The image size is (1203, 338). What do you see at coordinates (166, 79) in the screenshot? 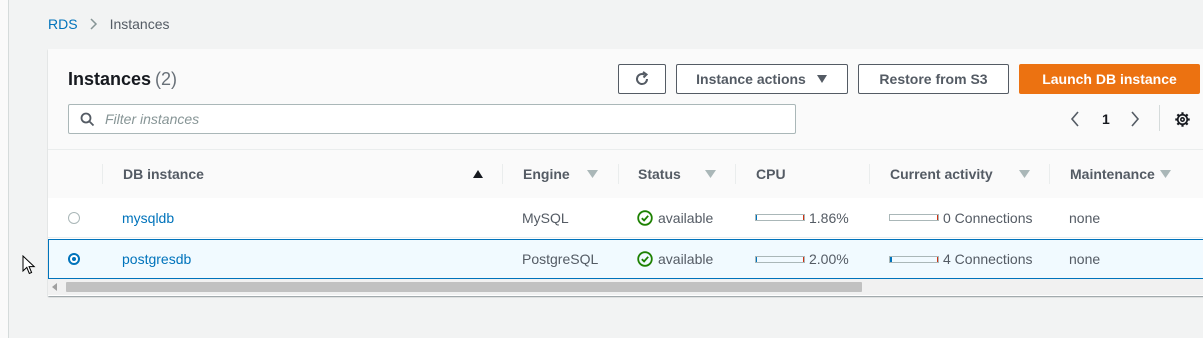
I see `instance-count: (2)` at bounding box center [166, 79].